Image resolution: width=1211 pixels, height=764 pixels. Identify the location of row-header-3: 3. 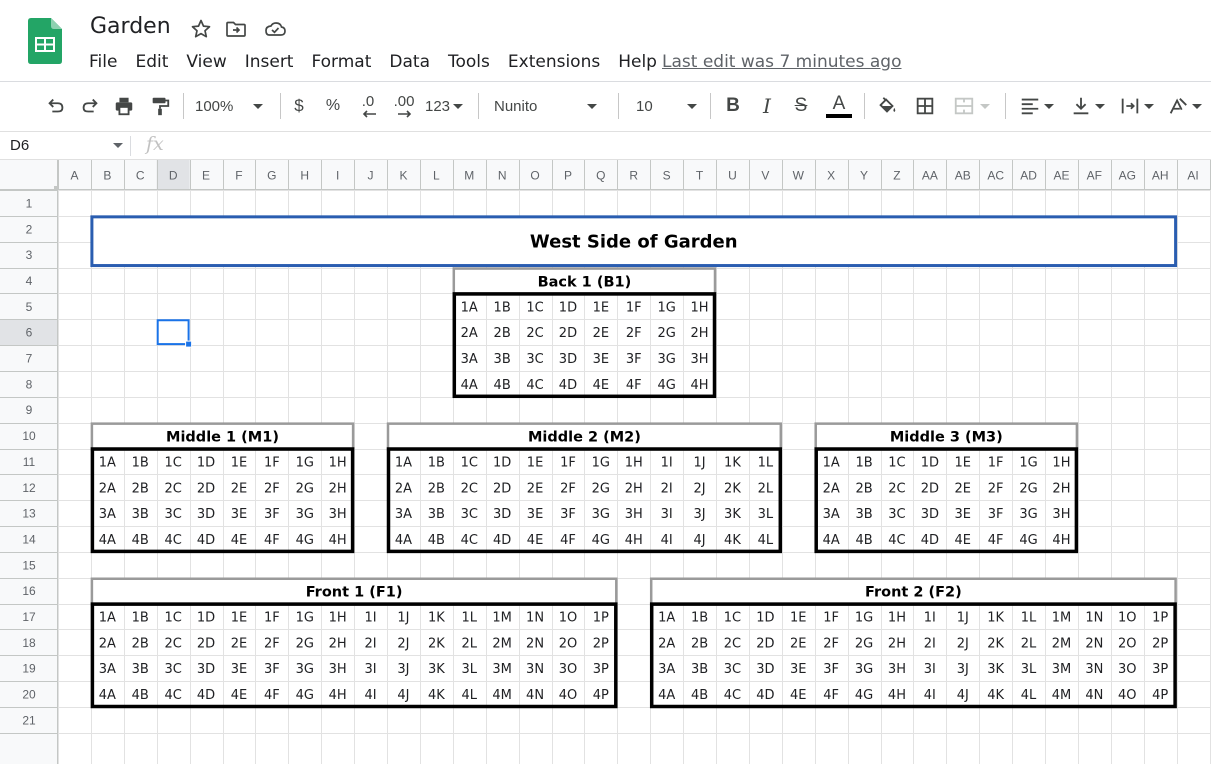
(29, 255).